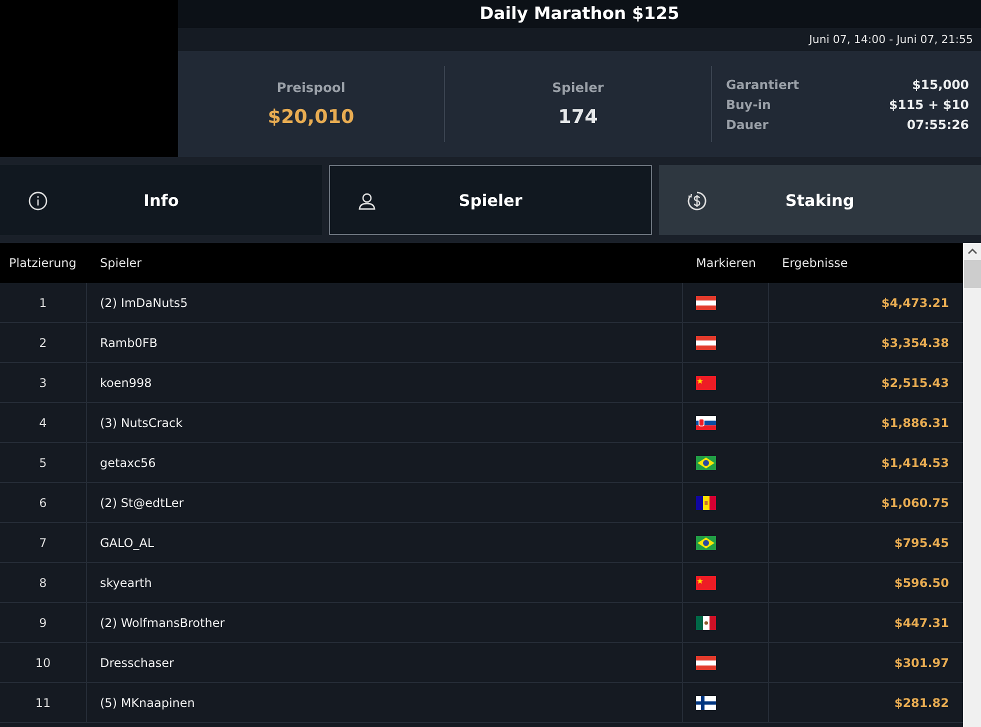  What do you see at coordinates (891, 39) in the screenshot?
I see `schedule-text: Juni 07, 14:00 - Juni 07, 21:55` at bounding box center [891, 39].